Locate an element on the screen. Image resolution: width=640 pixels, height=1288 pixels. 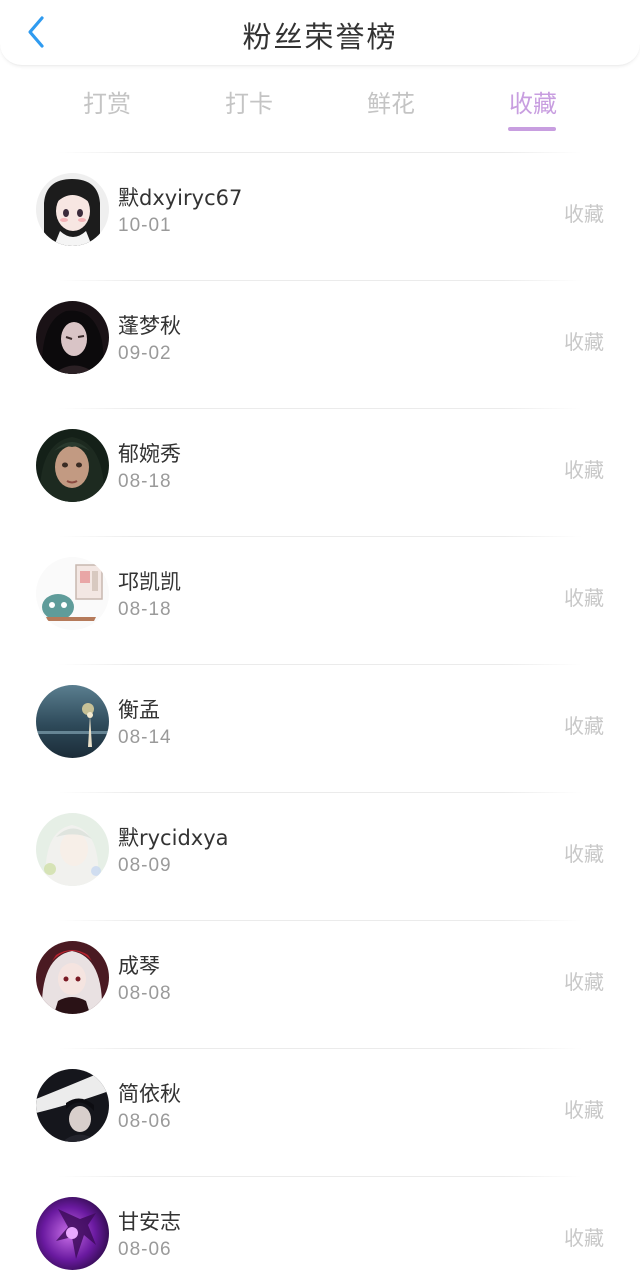
fan-date: 08-08 is located at coordinates (145, 993).